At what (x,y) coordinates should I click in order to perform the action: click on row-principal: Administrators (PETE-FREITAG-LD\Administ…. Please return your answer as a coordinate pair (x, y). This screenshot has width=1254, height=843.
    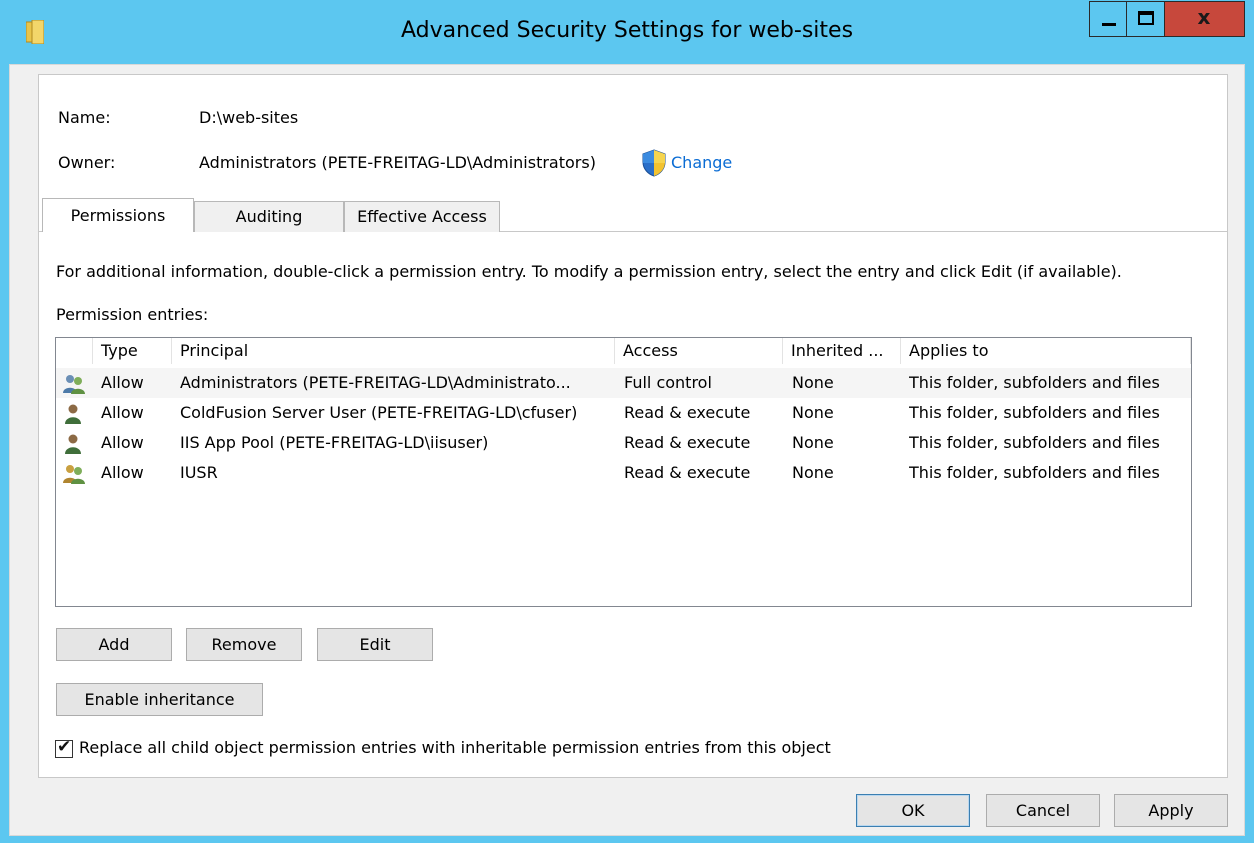
    Looking at the image, I should click on (375, 382).